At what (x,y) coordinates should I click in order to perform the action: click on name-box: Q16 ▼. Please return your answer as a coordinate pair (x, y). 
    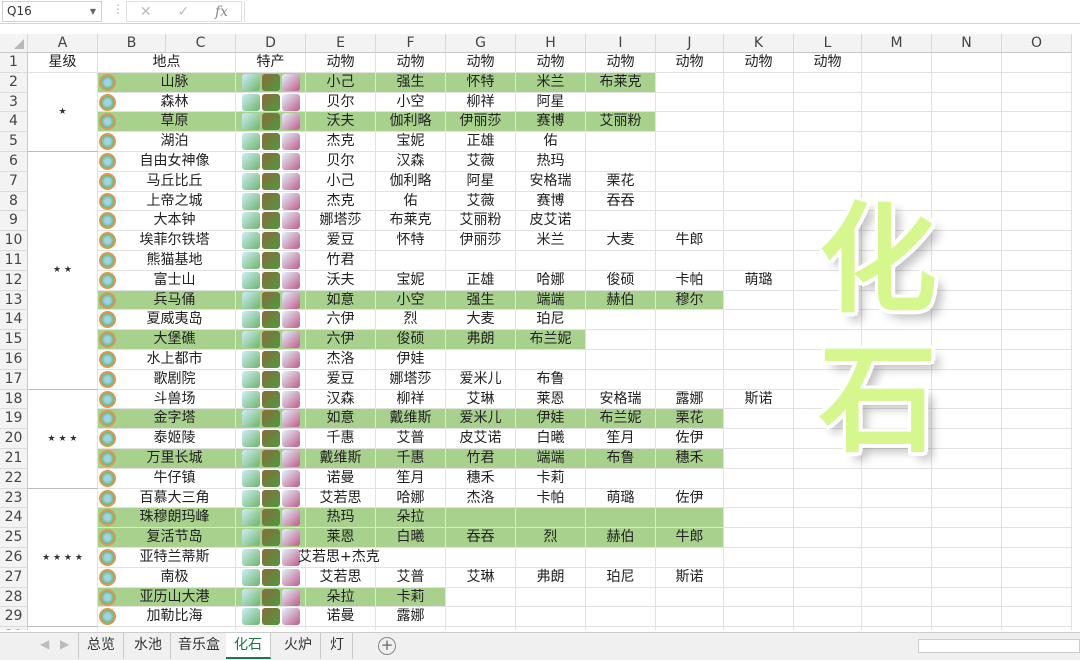
    Looking at the image, I should click on (52, 11).